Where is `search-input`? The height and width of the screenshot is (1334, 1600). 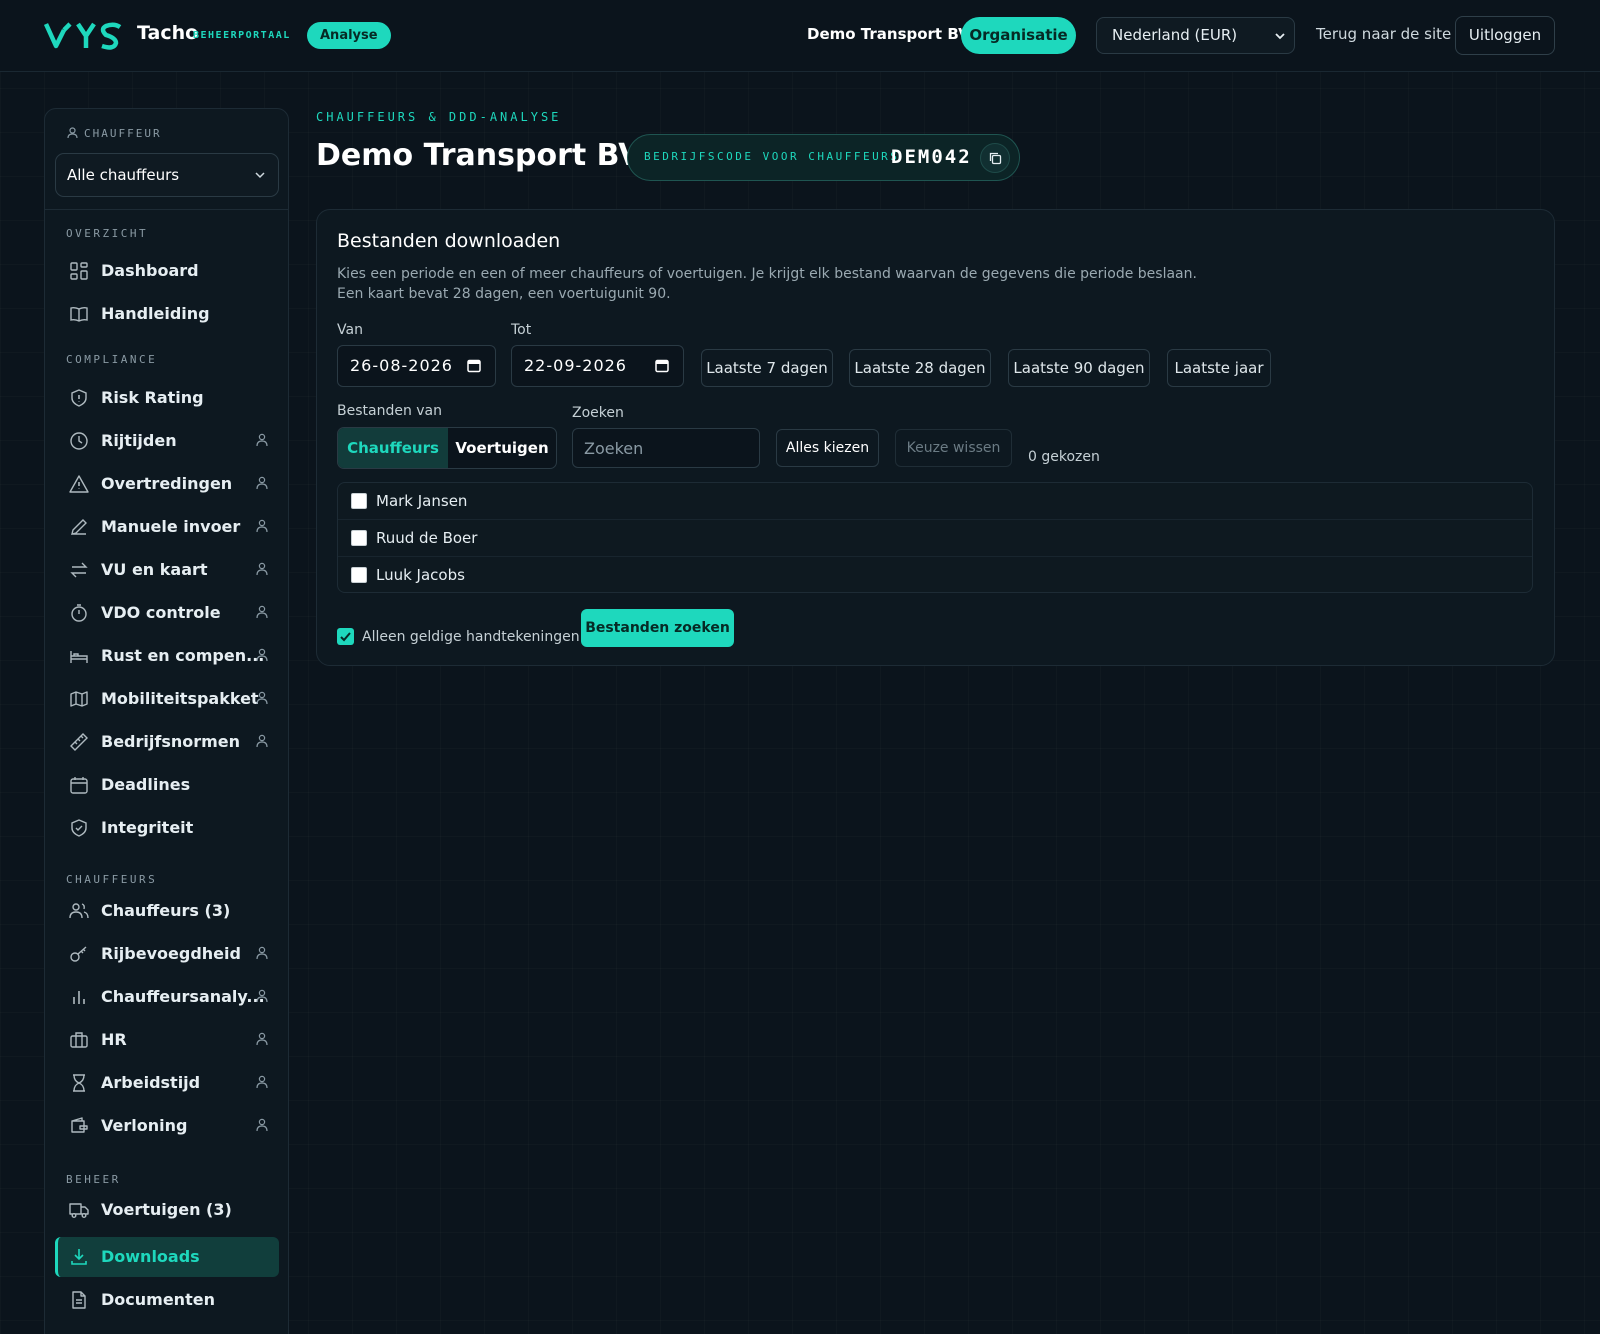
search-input is located at coordinates (666, 448).